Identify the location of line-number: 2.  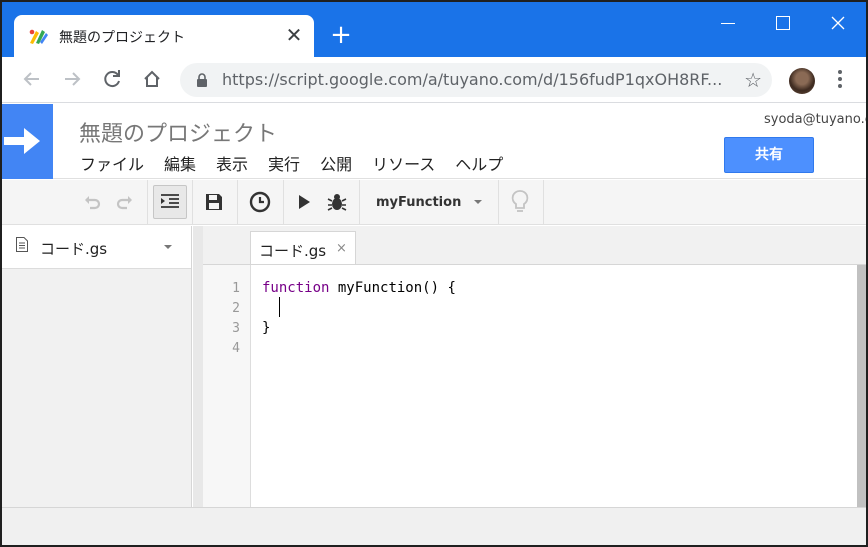
(236, 308).